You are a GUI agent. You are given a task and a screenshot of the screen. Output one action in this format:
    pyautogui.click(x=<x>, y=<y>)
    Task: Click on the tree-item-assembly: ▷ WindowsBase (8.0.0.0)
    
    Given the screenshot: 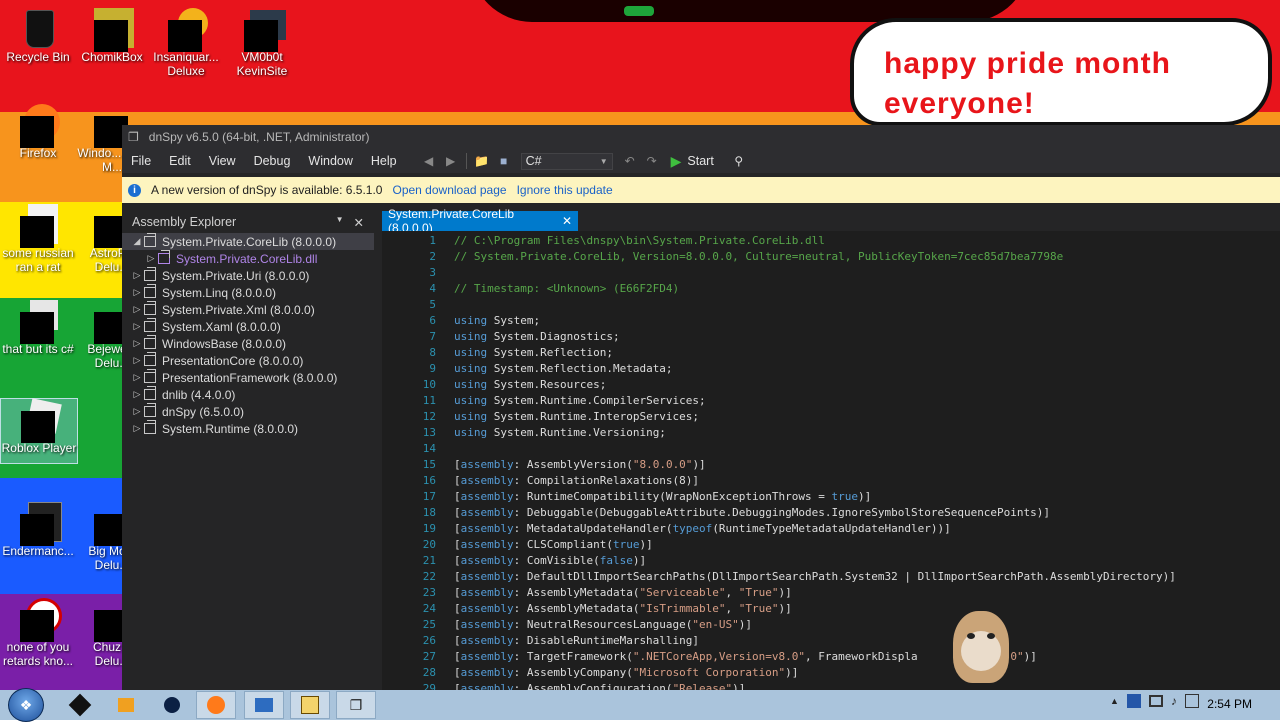 What is the action you would take?
    pyautogui.click(x=248, y=343)
    